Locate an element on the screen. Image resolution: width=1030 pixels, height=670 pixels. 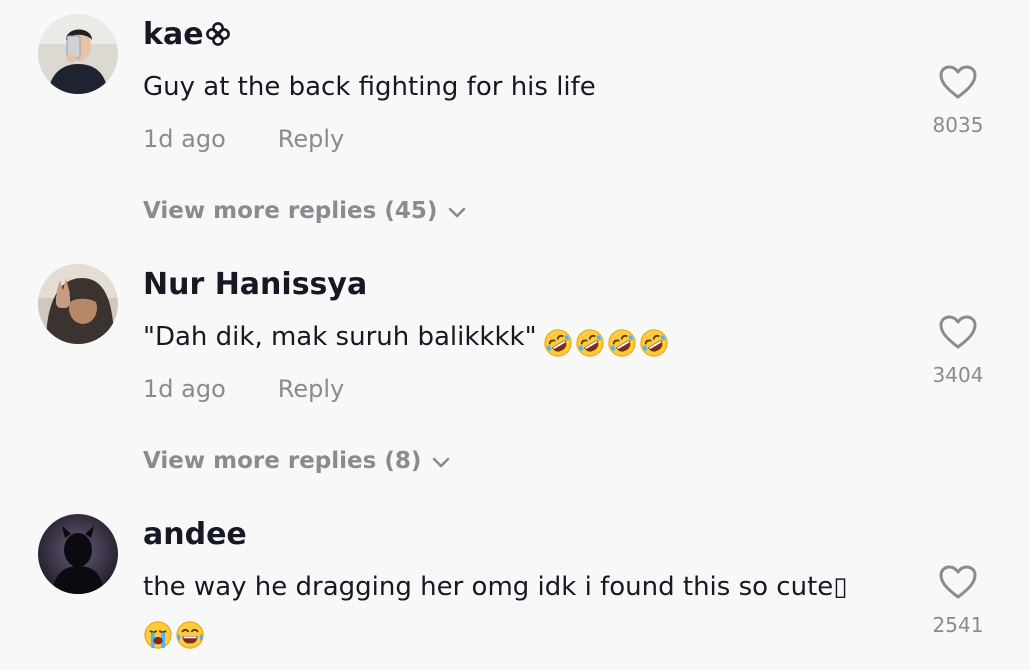
view-more-replies-button: View more replies (8) is located at coordinates (297, 461).